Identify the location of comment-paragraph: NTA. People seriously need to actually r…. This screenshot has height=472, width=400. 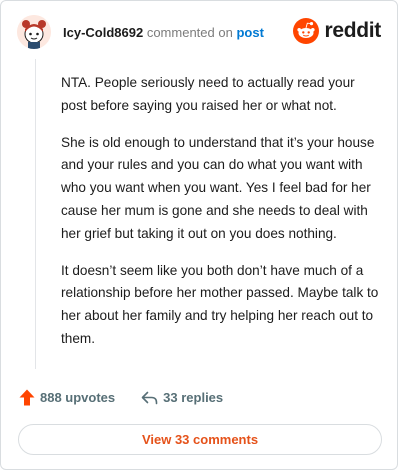
(208, 94).